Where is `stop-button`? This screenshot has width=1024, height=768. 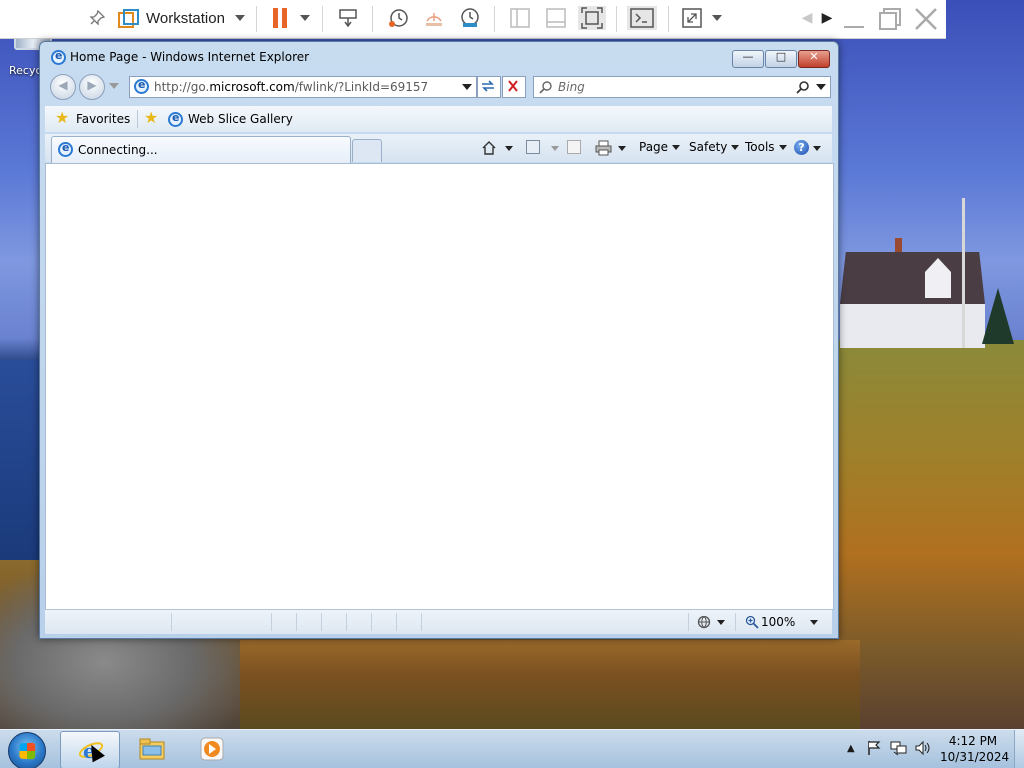 stop-button is located at coordinates (514, 87).